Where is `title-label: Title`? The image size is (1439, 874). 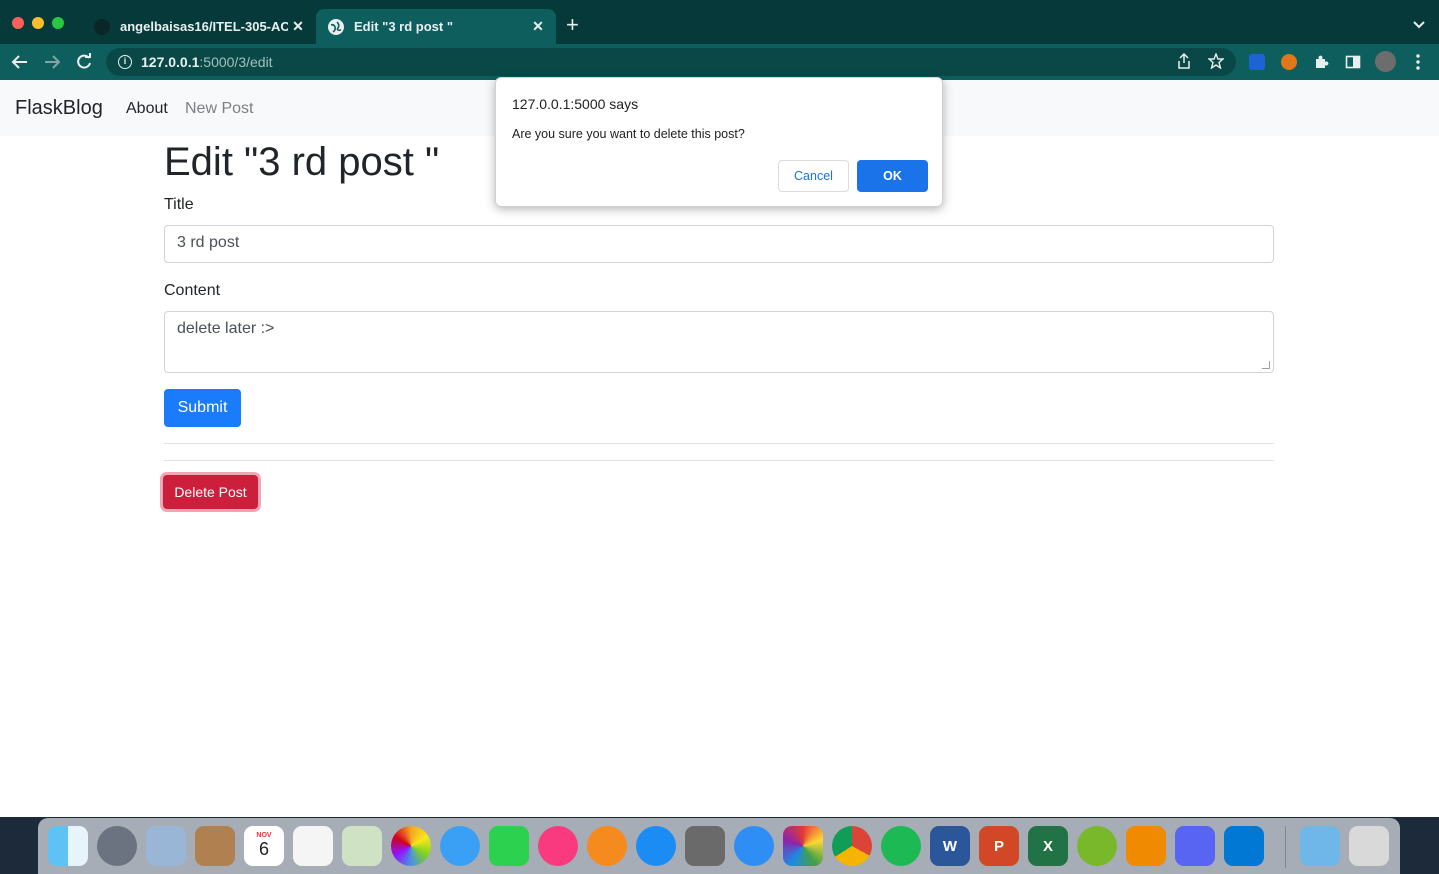 title-label: Title is located at coordinates (179, 204).